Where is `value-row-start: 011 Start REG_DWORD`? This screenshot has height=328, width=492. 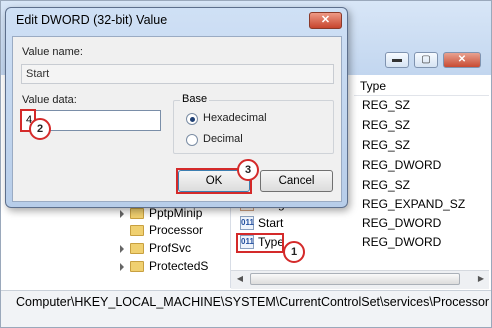
value-row-start: 011 Start REG_DWORD is located at coordinates (362, 223).